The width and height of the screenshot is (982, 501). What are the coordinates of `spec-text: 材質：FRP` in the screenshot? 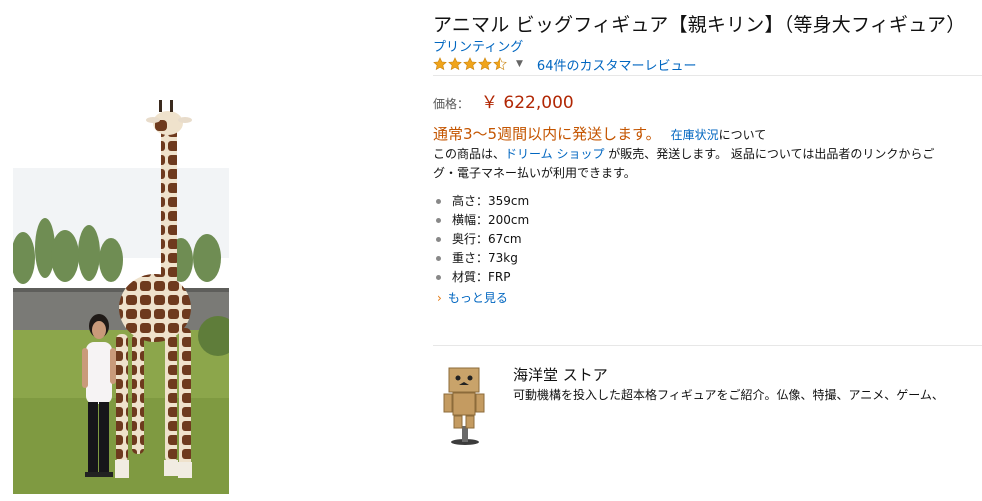 It's located at (481, 277).